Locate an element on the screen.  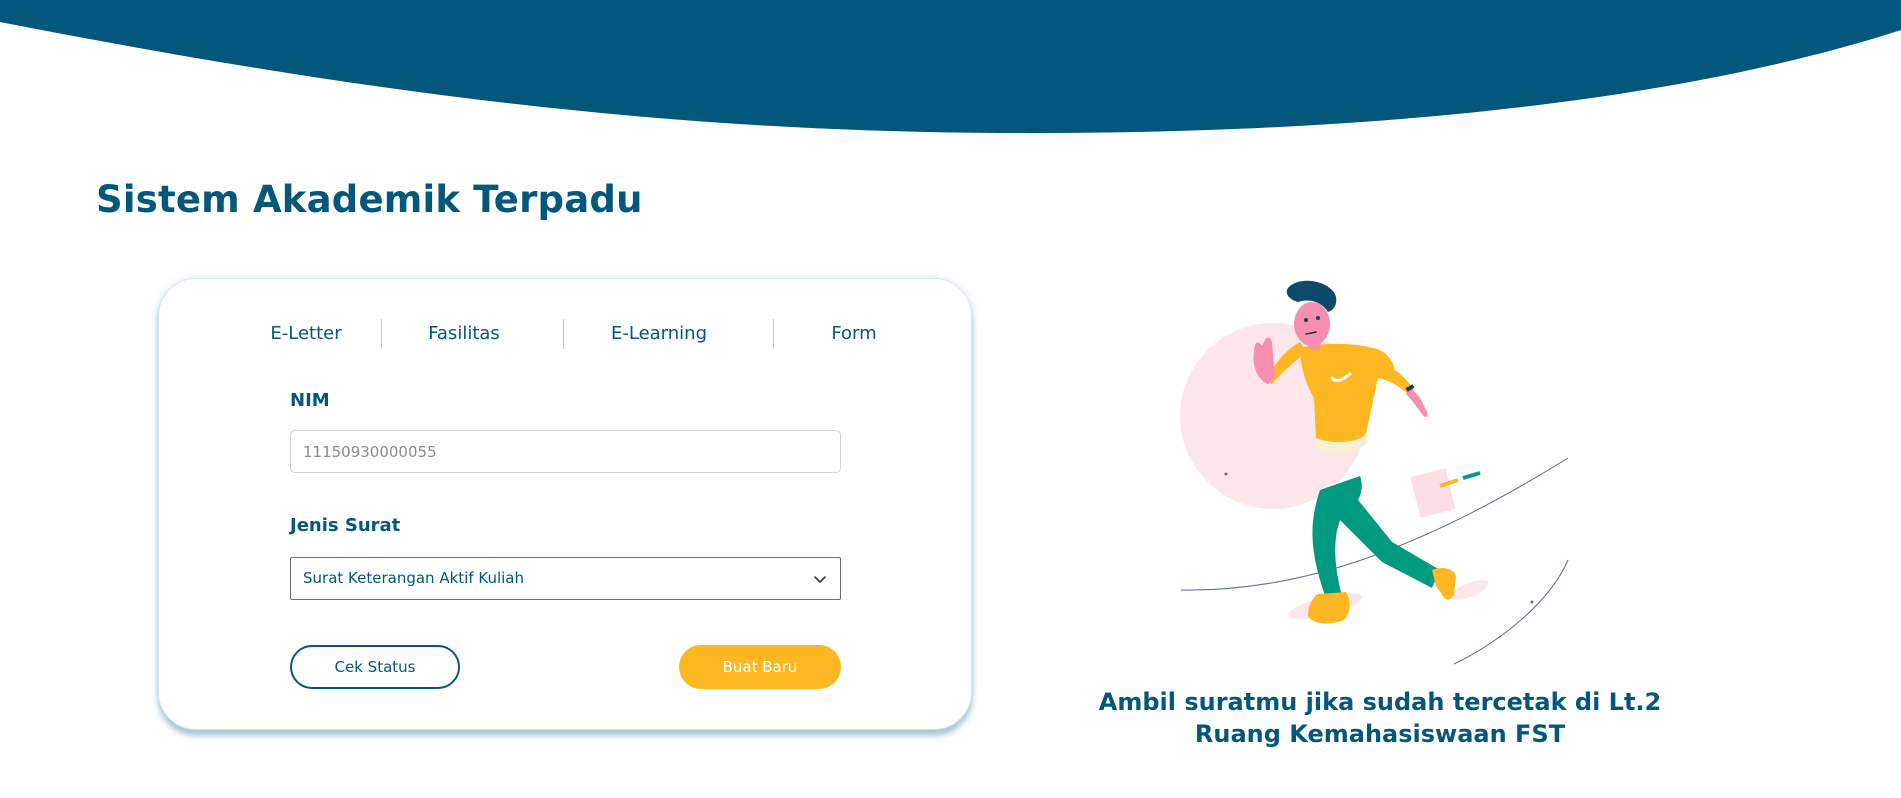
tab-form: Form is located at coordinates (854, 334).